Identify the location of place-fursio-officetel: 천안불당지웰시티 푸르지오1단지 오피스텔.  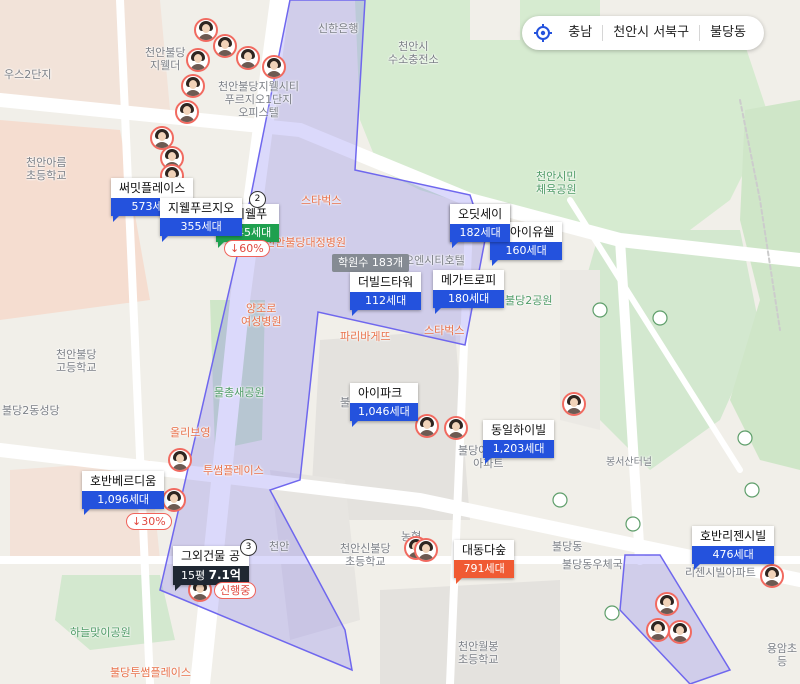
(258, 99).